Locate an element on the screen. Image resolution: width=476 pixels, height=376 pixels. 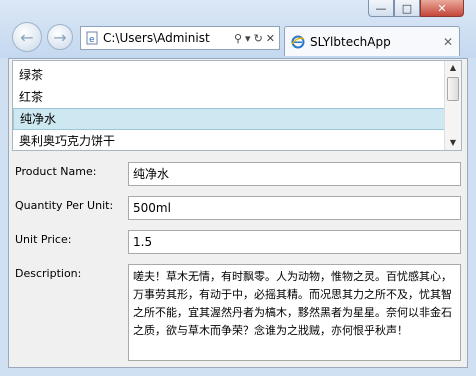
tab-close-icon: ✕ is located at coordinates (448, 42).